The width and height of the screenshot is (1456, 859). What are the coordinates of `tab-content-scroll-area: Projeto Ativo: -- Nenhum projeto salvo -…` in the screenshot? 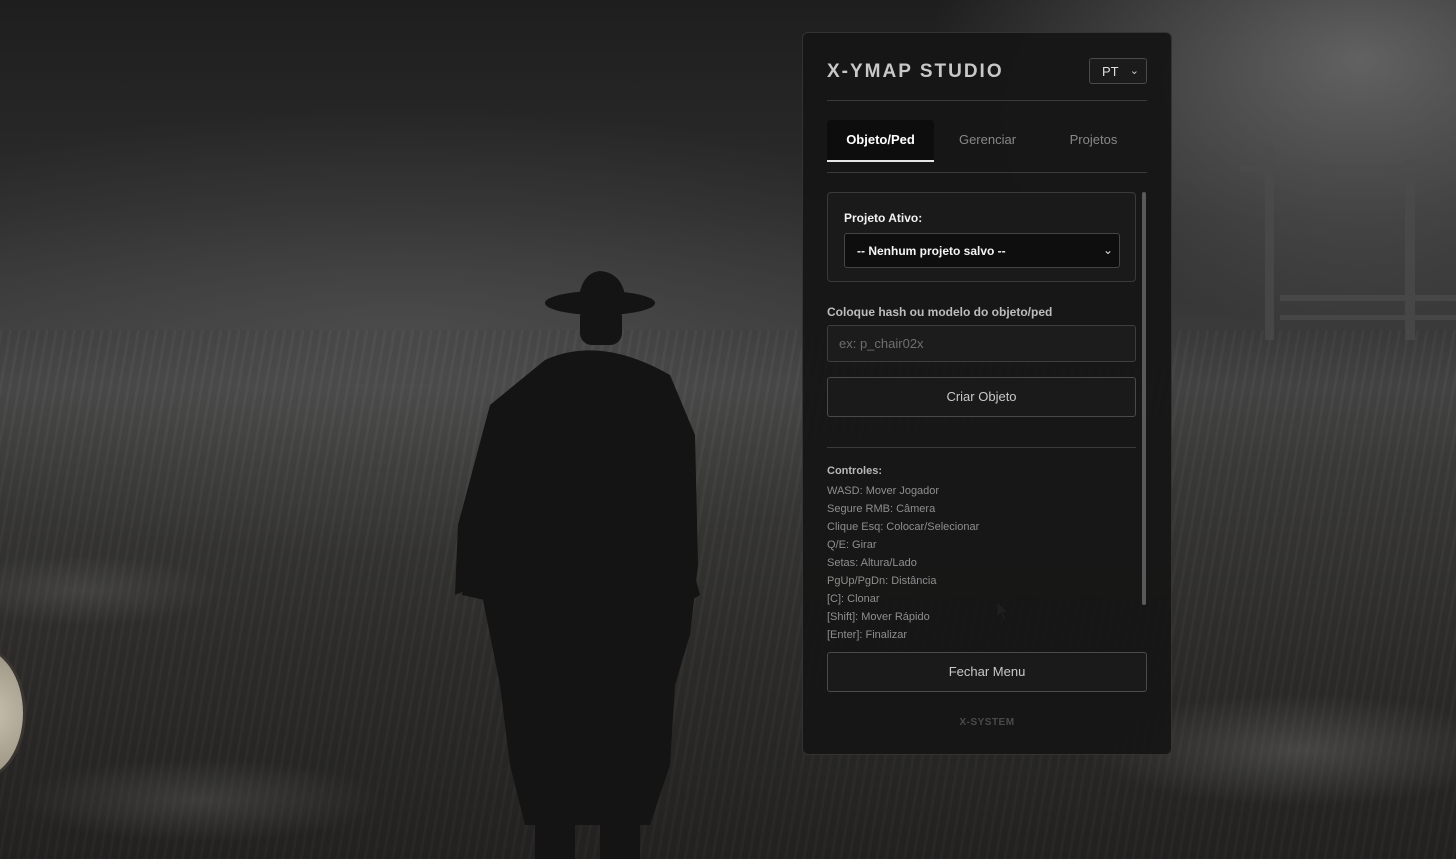 It's located at (987, 417).